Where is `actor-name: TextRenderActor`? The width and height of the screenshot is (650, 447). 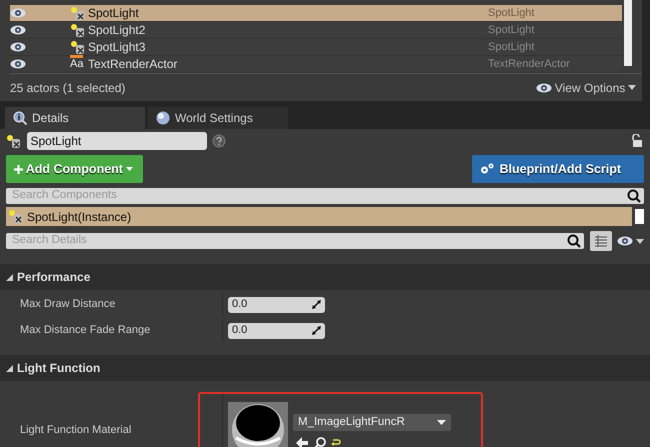
actor-name: TextRenderActor is located at coordinates (133, 64).